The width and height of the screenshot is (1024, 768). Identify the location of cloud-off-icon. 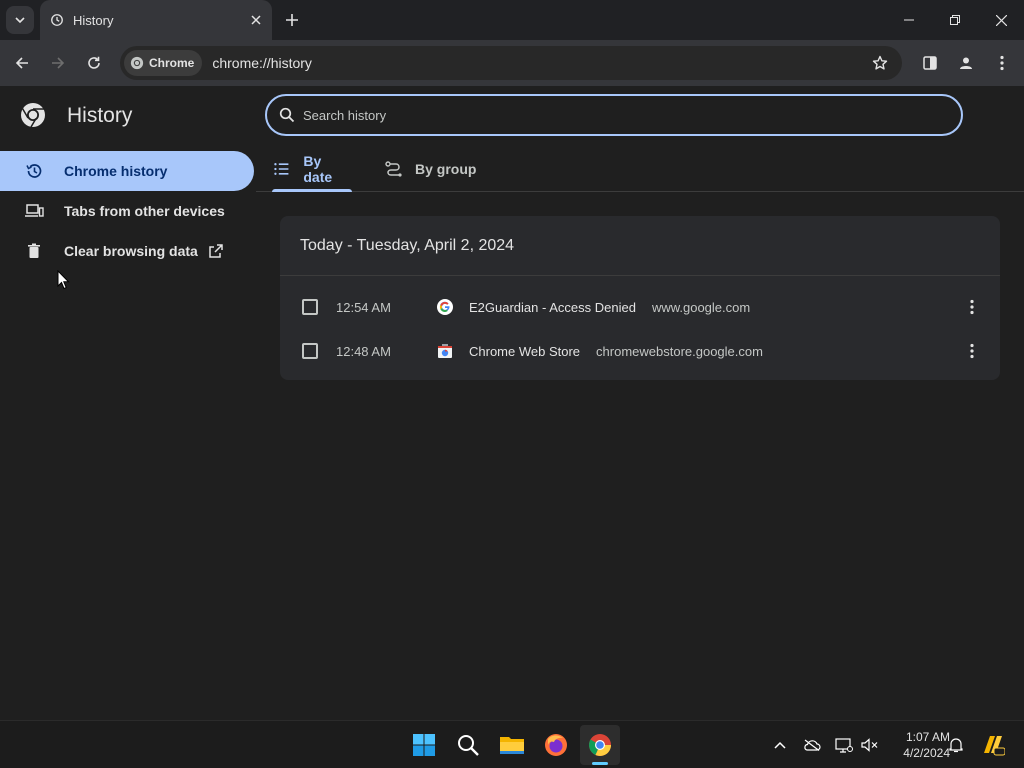
(812, 745).